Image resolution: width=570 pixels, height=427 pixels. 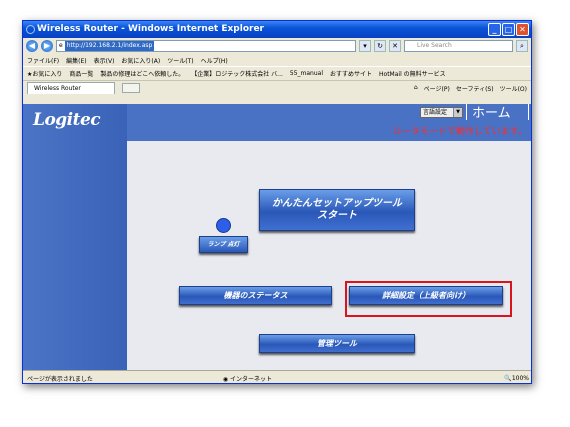 What do you see at coordinates (109, 46) in the screenshot?
I see `url-text: http://192.168.2.1/index.asp` at bounding box center [109, 46].